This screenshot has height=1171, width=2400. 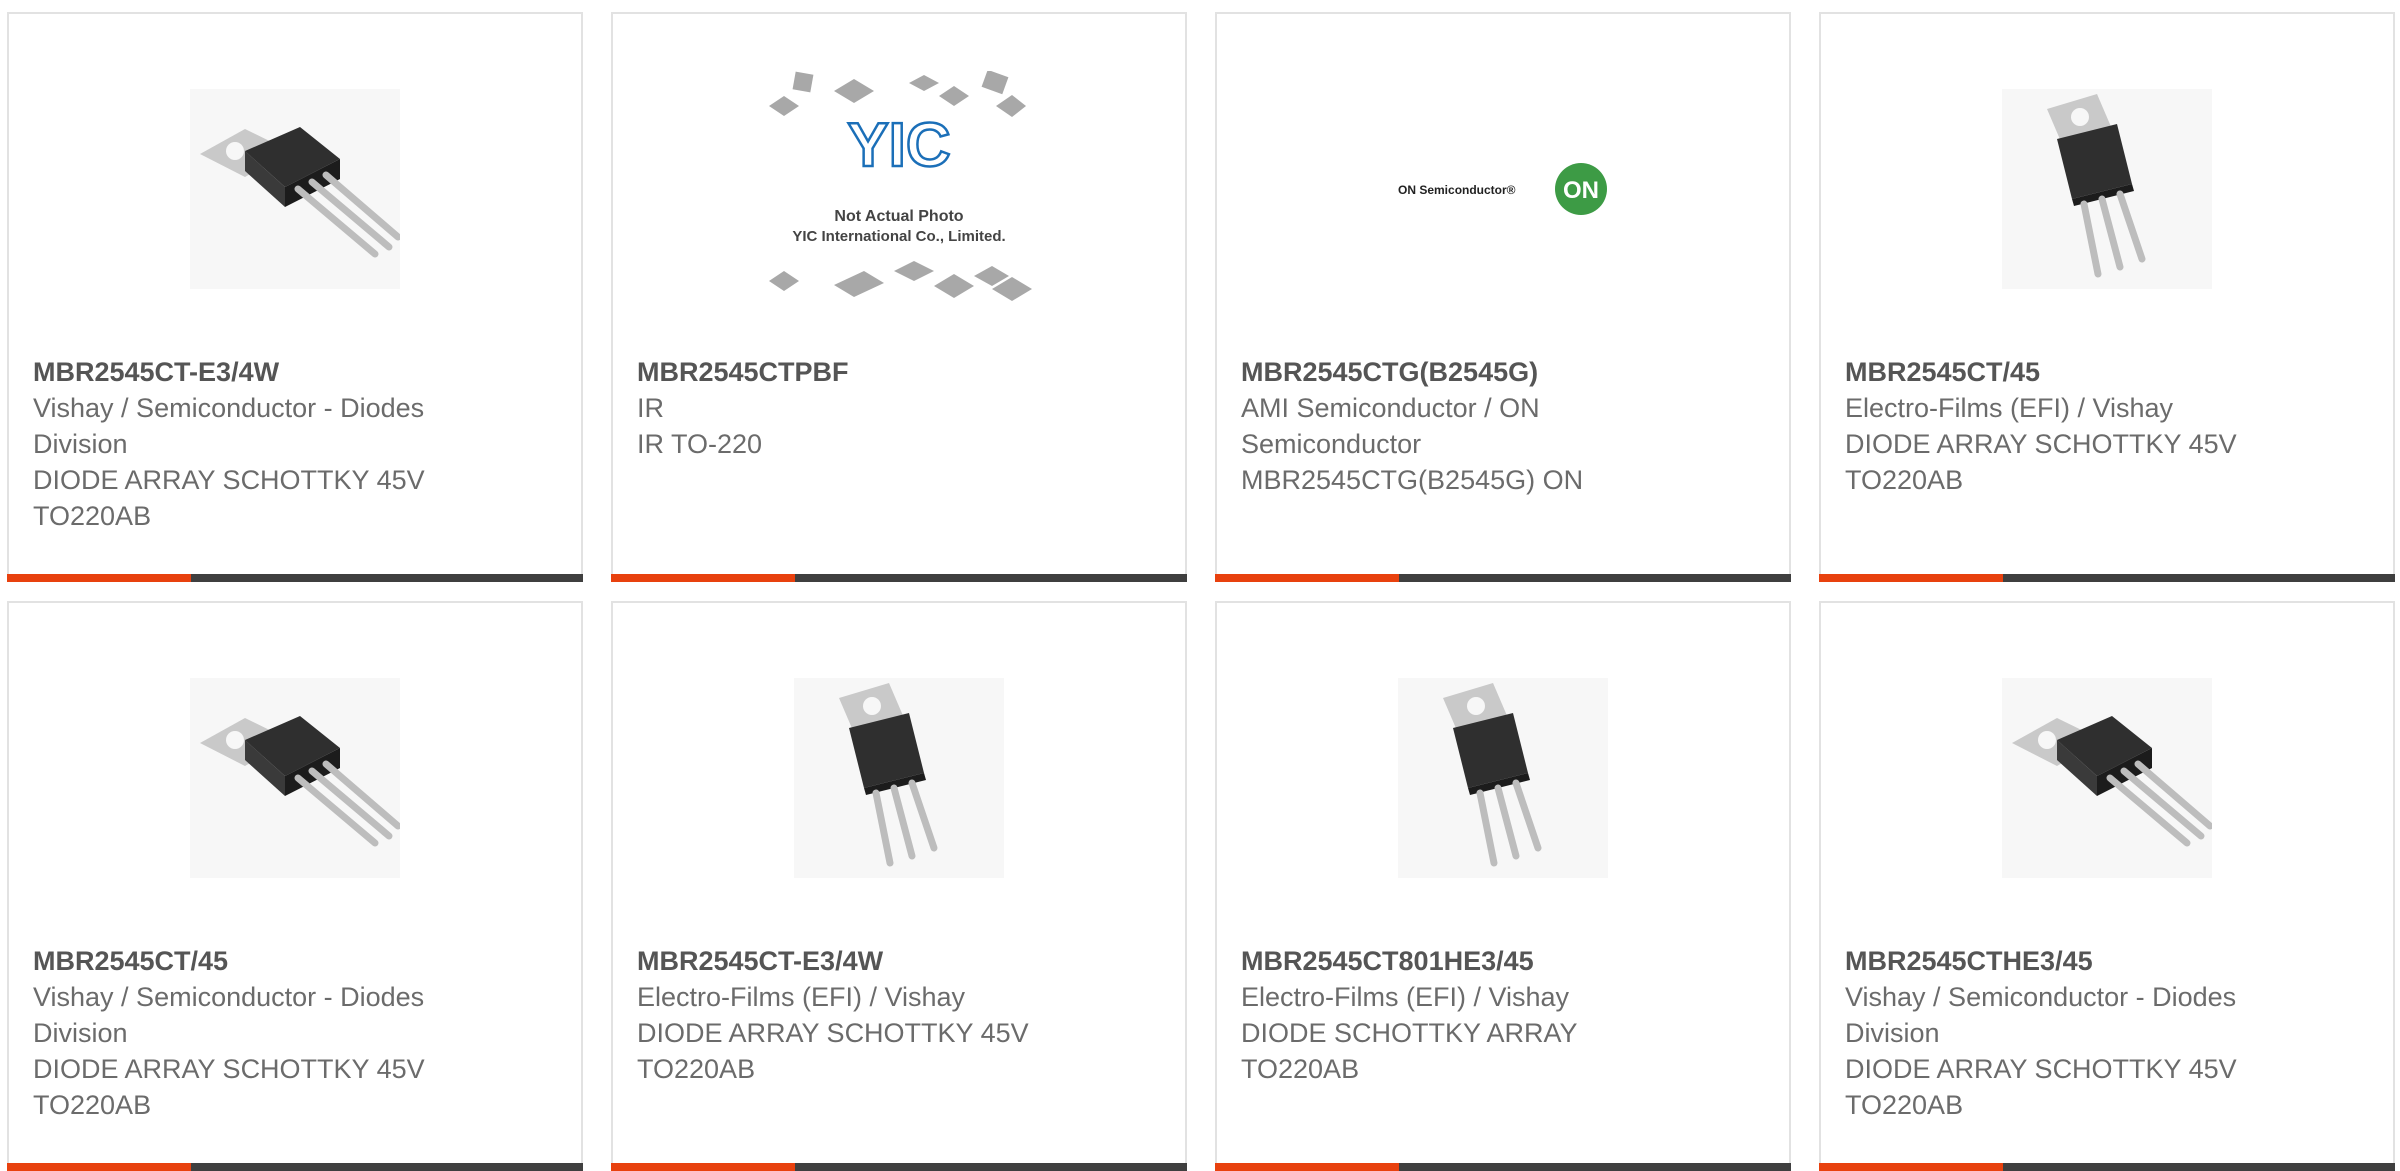 I want to click on on-semi-logo-icon: ON Semiconductor® ON, so click(x=1502, y=189).